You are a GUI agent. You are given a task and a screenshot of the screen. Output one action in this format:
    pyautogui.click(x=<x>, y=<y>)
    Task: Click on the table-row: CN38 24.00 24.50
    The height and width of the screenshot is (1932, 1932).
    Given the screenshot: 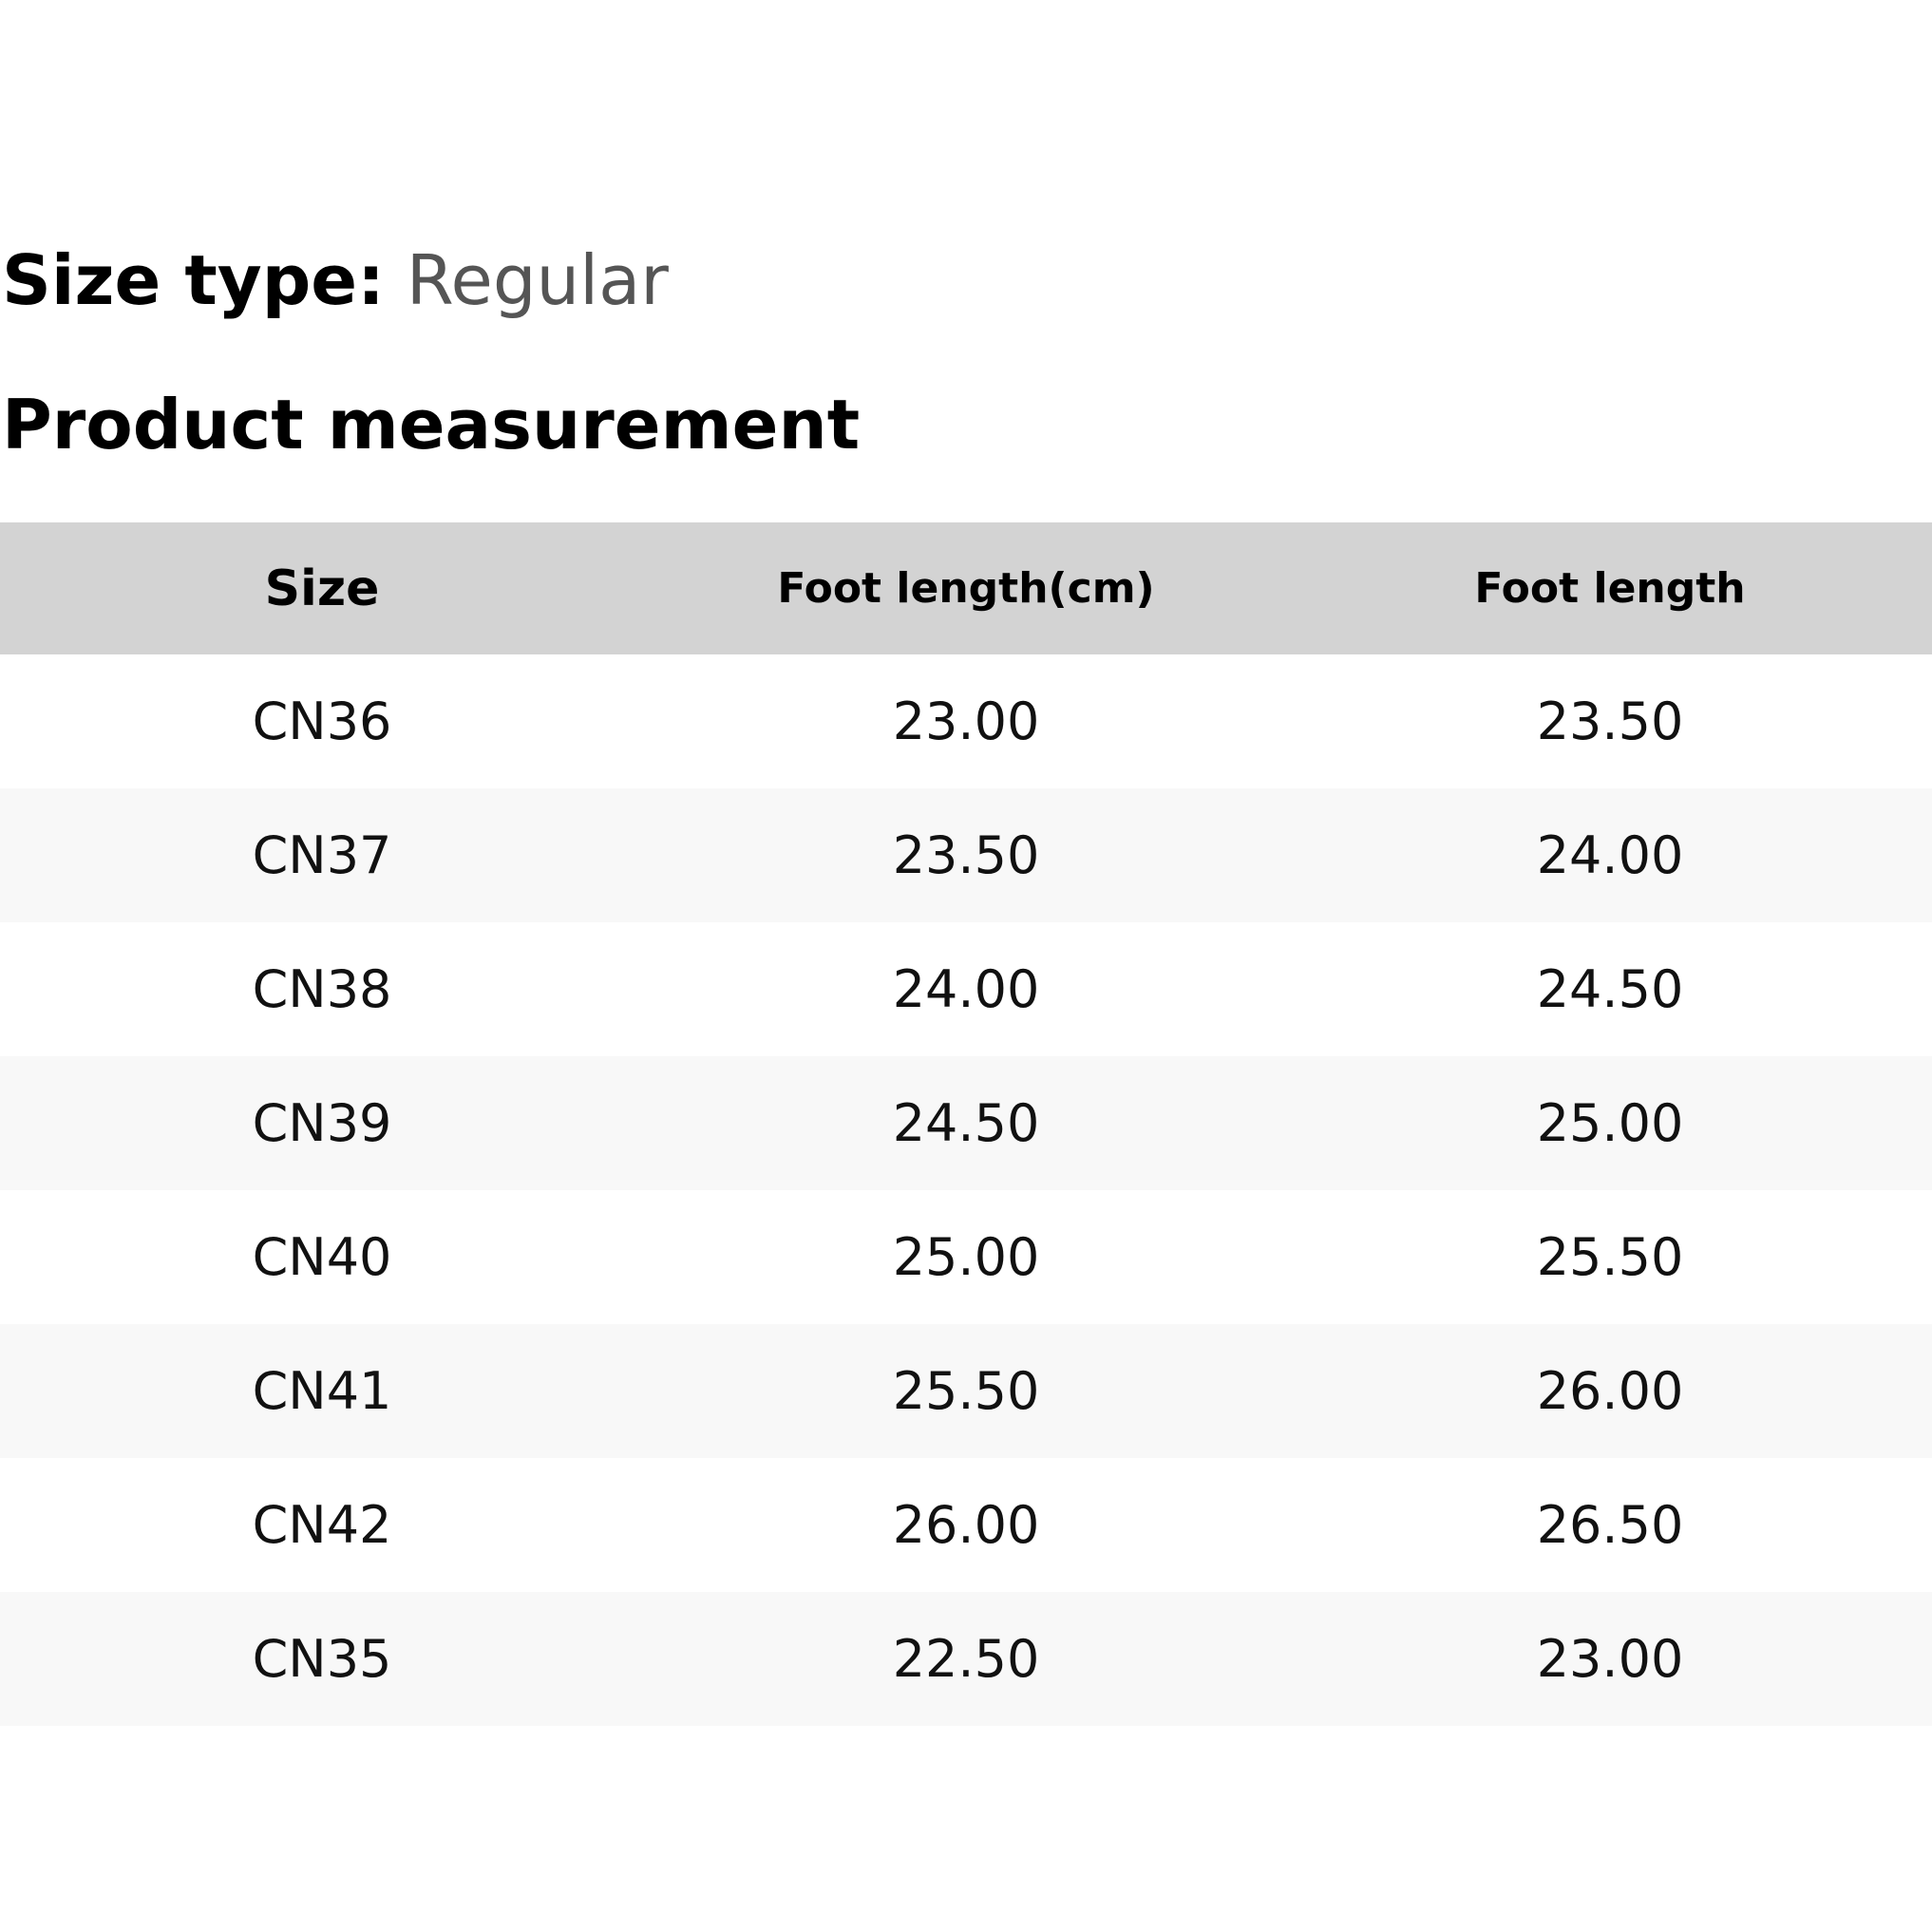 What is the action you would take?
    pyautogui.click(x=966, y=989)
    